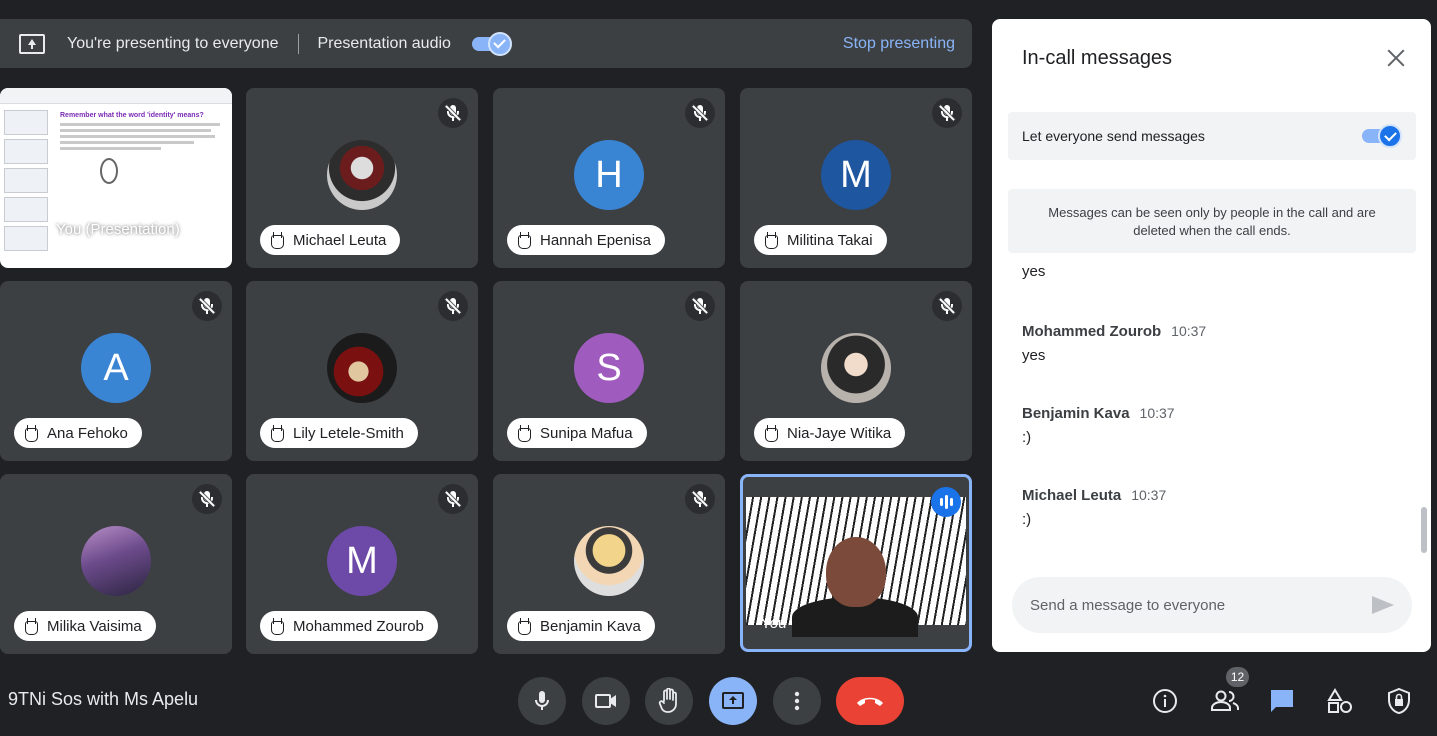  I want to click on participant-tile: H Hannah Epenisa, so click(609, 178).